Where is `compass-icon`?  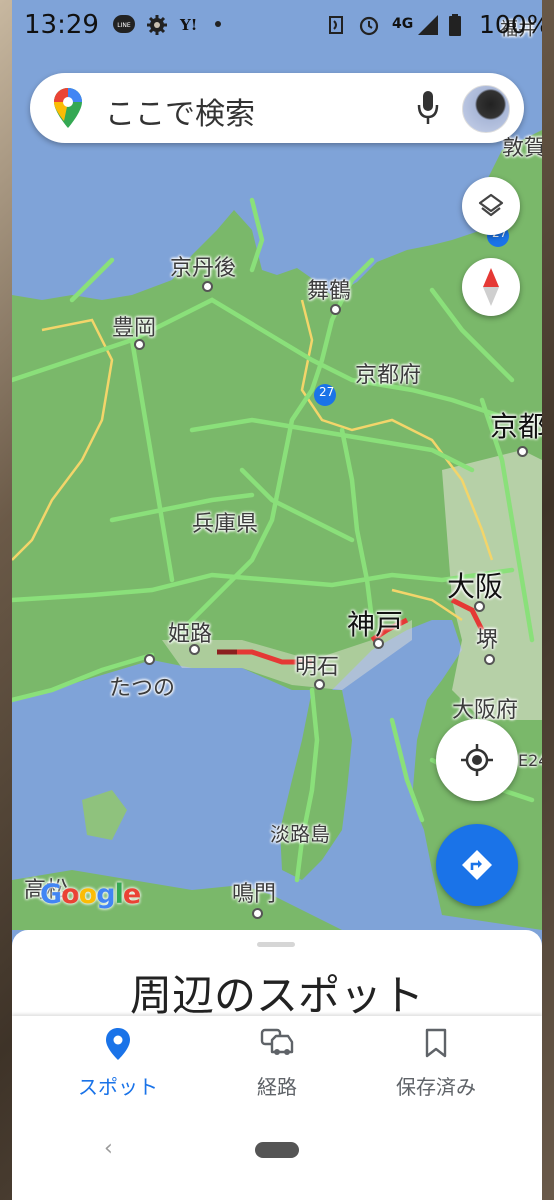 compass-icon is located at coordinates (491, 287).